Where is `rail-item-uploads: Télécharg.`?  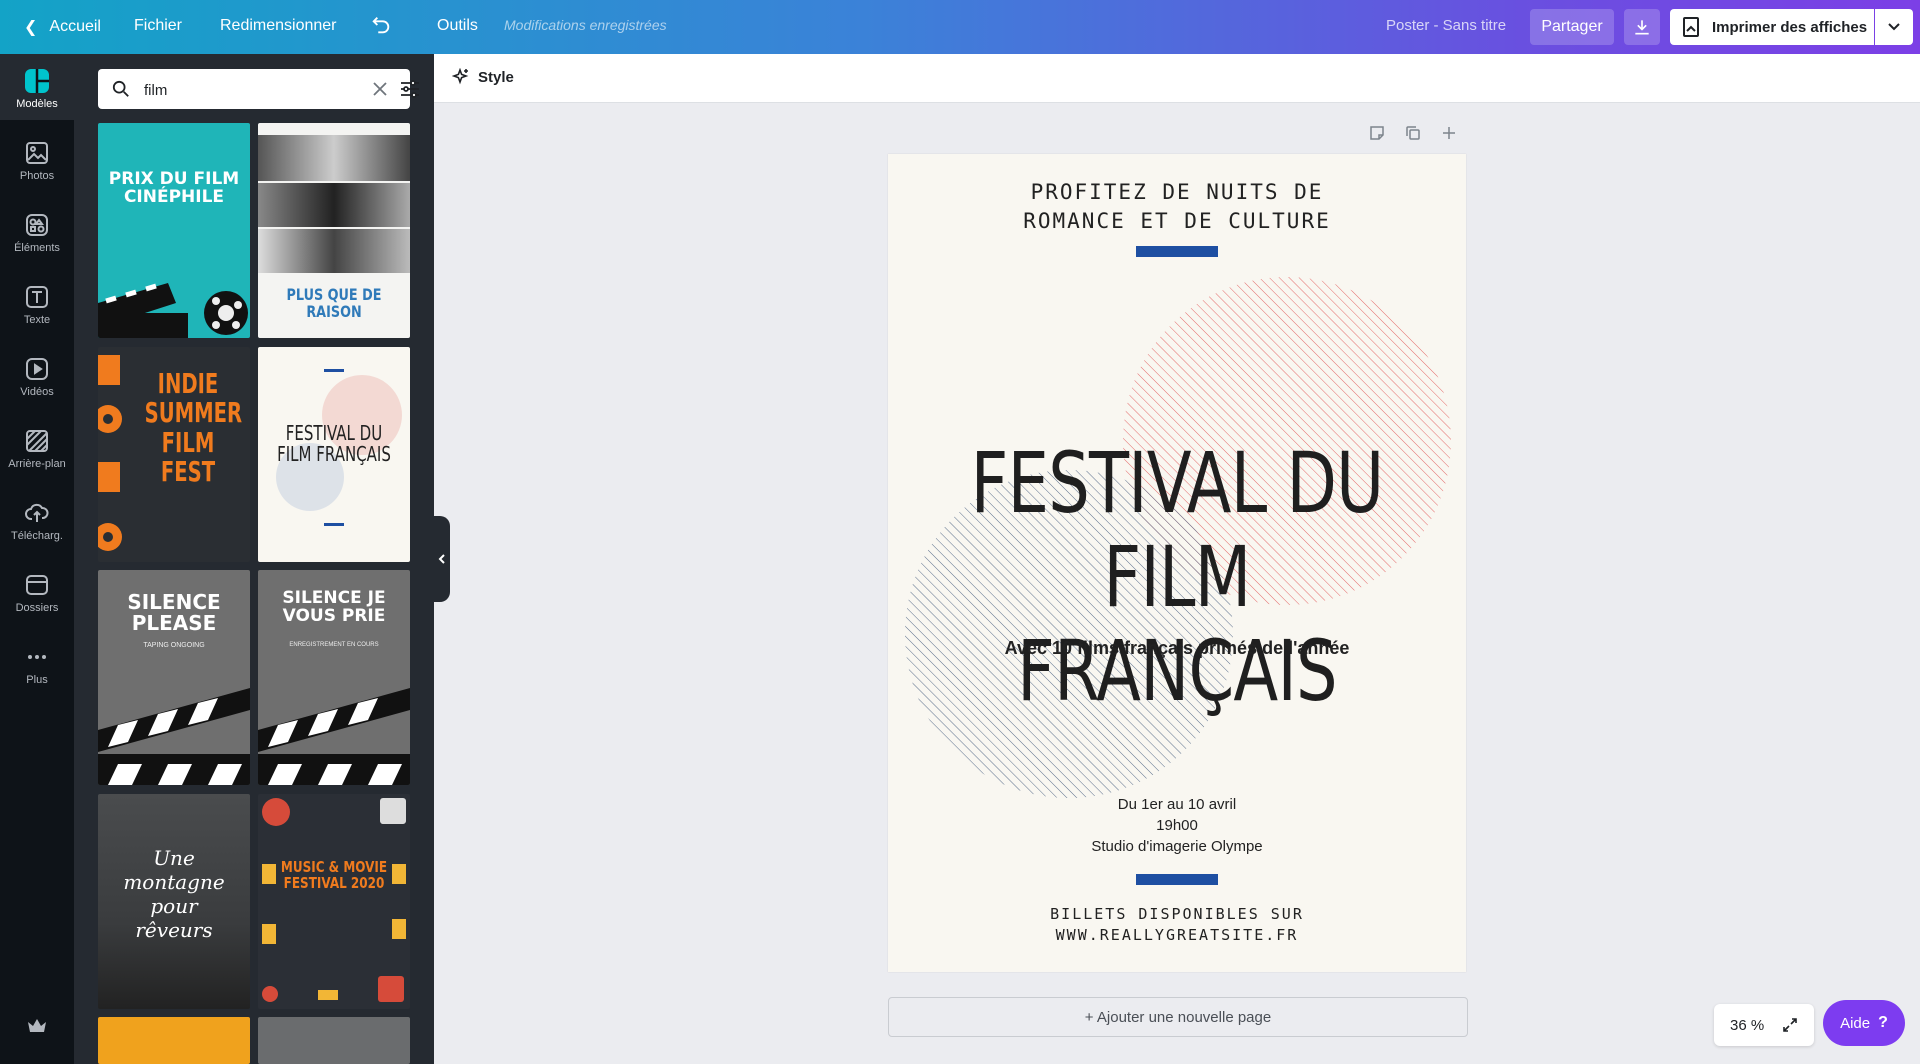
rail-item-uploads: Télécharg. is located at coordinates (37, 519).